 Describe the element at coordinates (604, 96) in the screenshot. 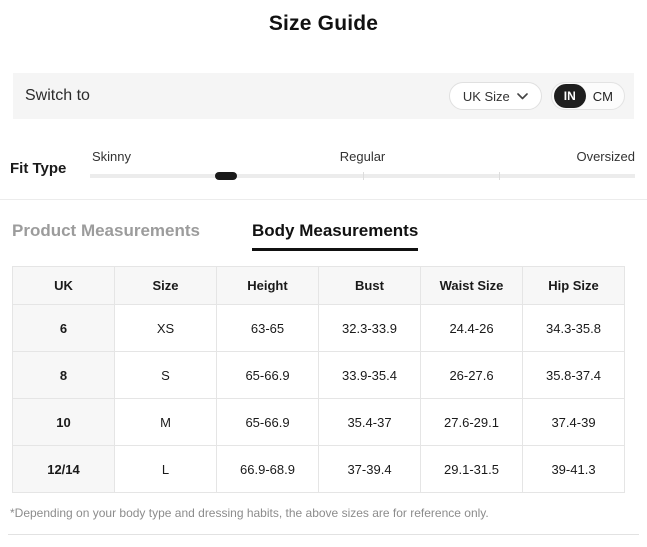

I see `unit-cm-button: CM` at that location.